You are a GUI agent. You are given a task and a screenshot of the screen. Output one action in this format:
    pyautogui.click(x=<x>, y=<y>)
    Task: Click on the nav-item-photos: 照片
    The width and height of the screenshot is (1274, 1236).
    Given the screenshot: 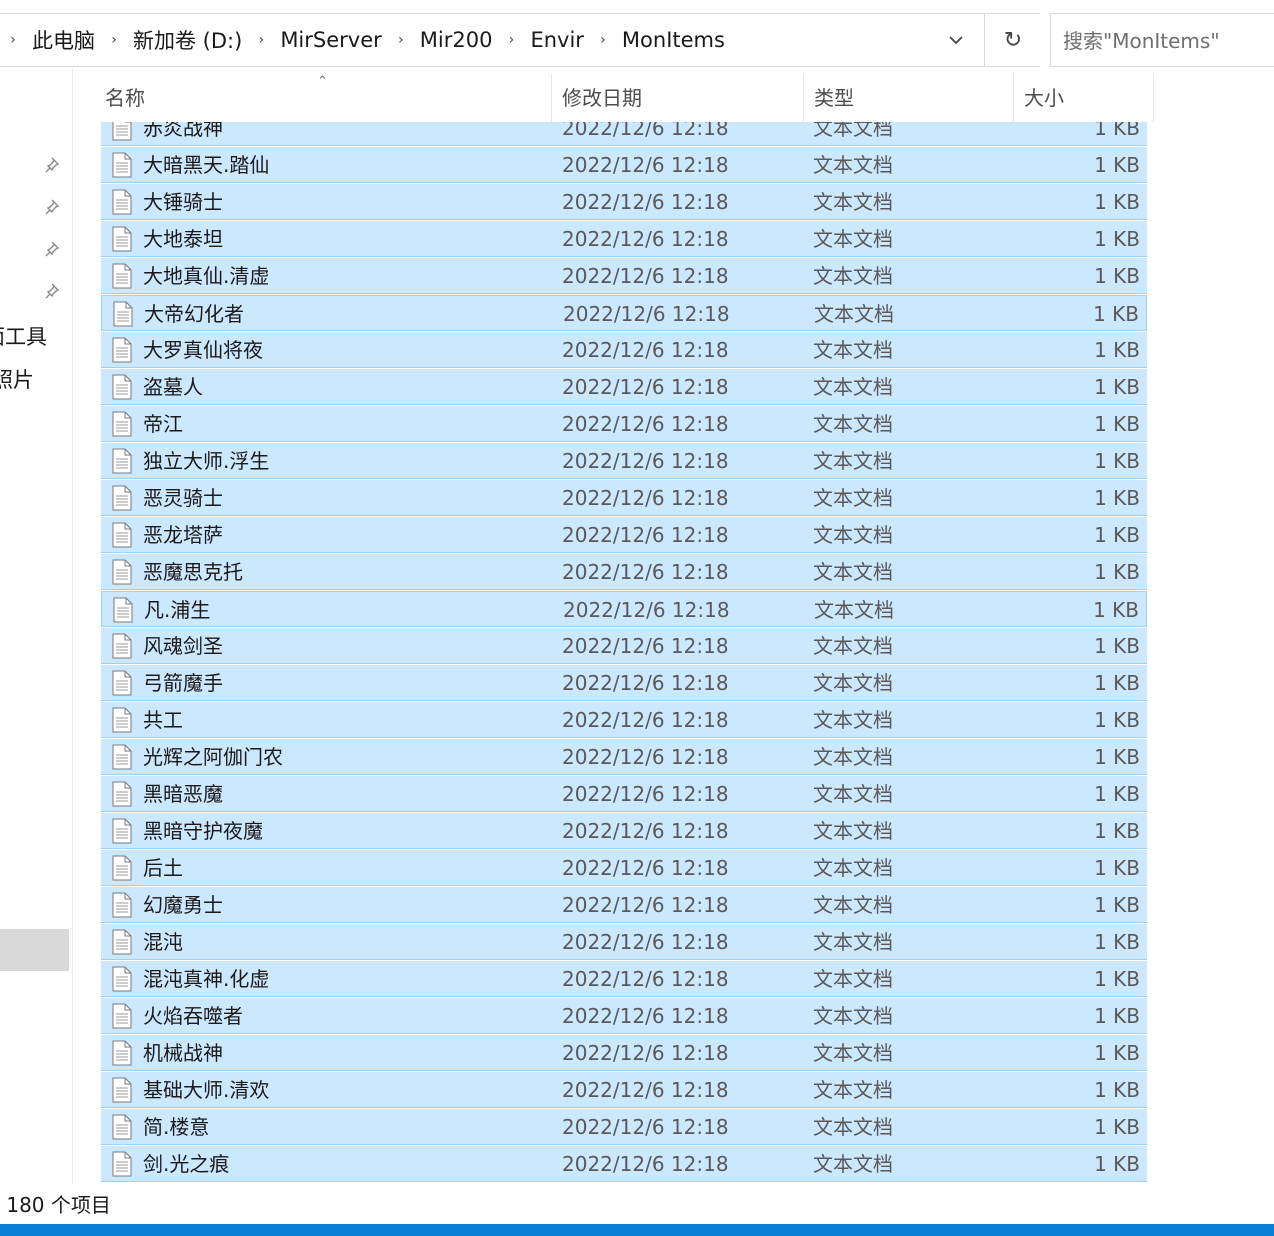 What is the action you would take?
    pyautogui.click(x=17, y=379)
    